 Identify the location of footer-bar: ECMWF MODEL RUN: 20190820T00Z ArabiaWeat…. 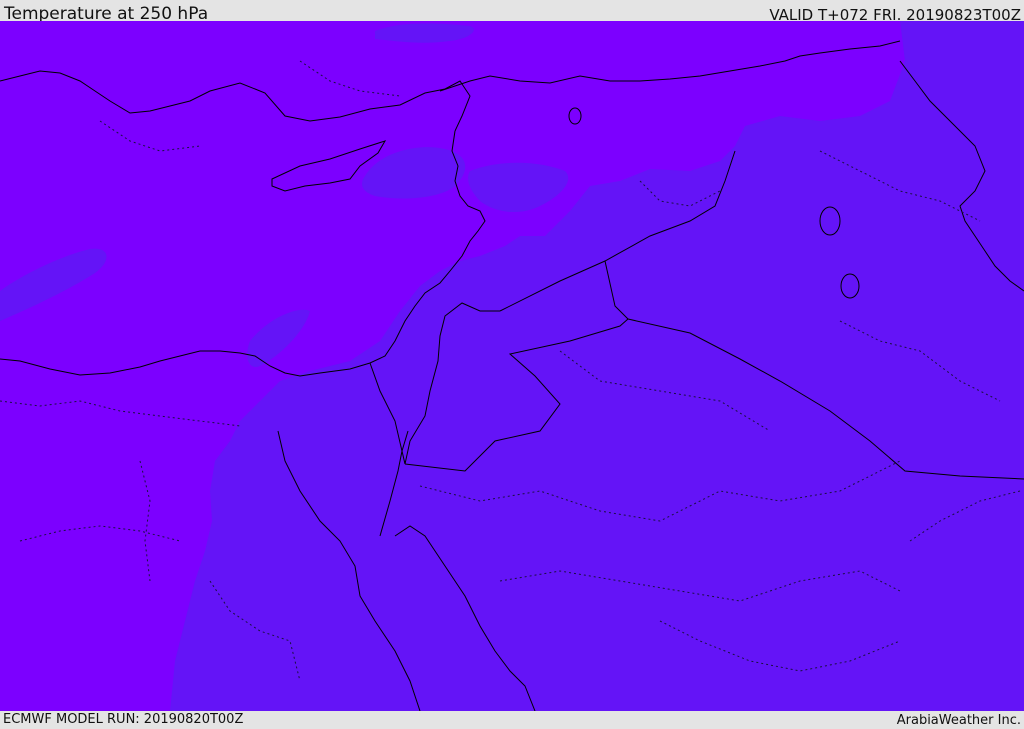
(512, 720).